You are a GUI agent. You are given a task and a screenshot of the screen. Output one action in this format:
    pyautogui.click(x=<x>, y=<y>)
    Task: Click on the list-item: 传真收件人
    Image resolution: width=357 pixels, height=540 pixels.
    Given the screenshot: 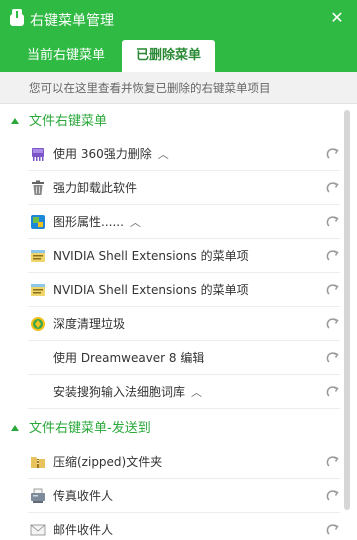 What is the action you would take?
    pyautogui.click(x=184, y=496)
    